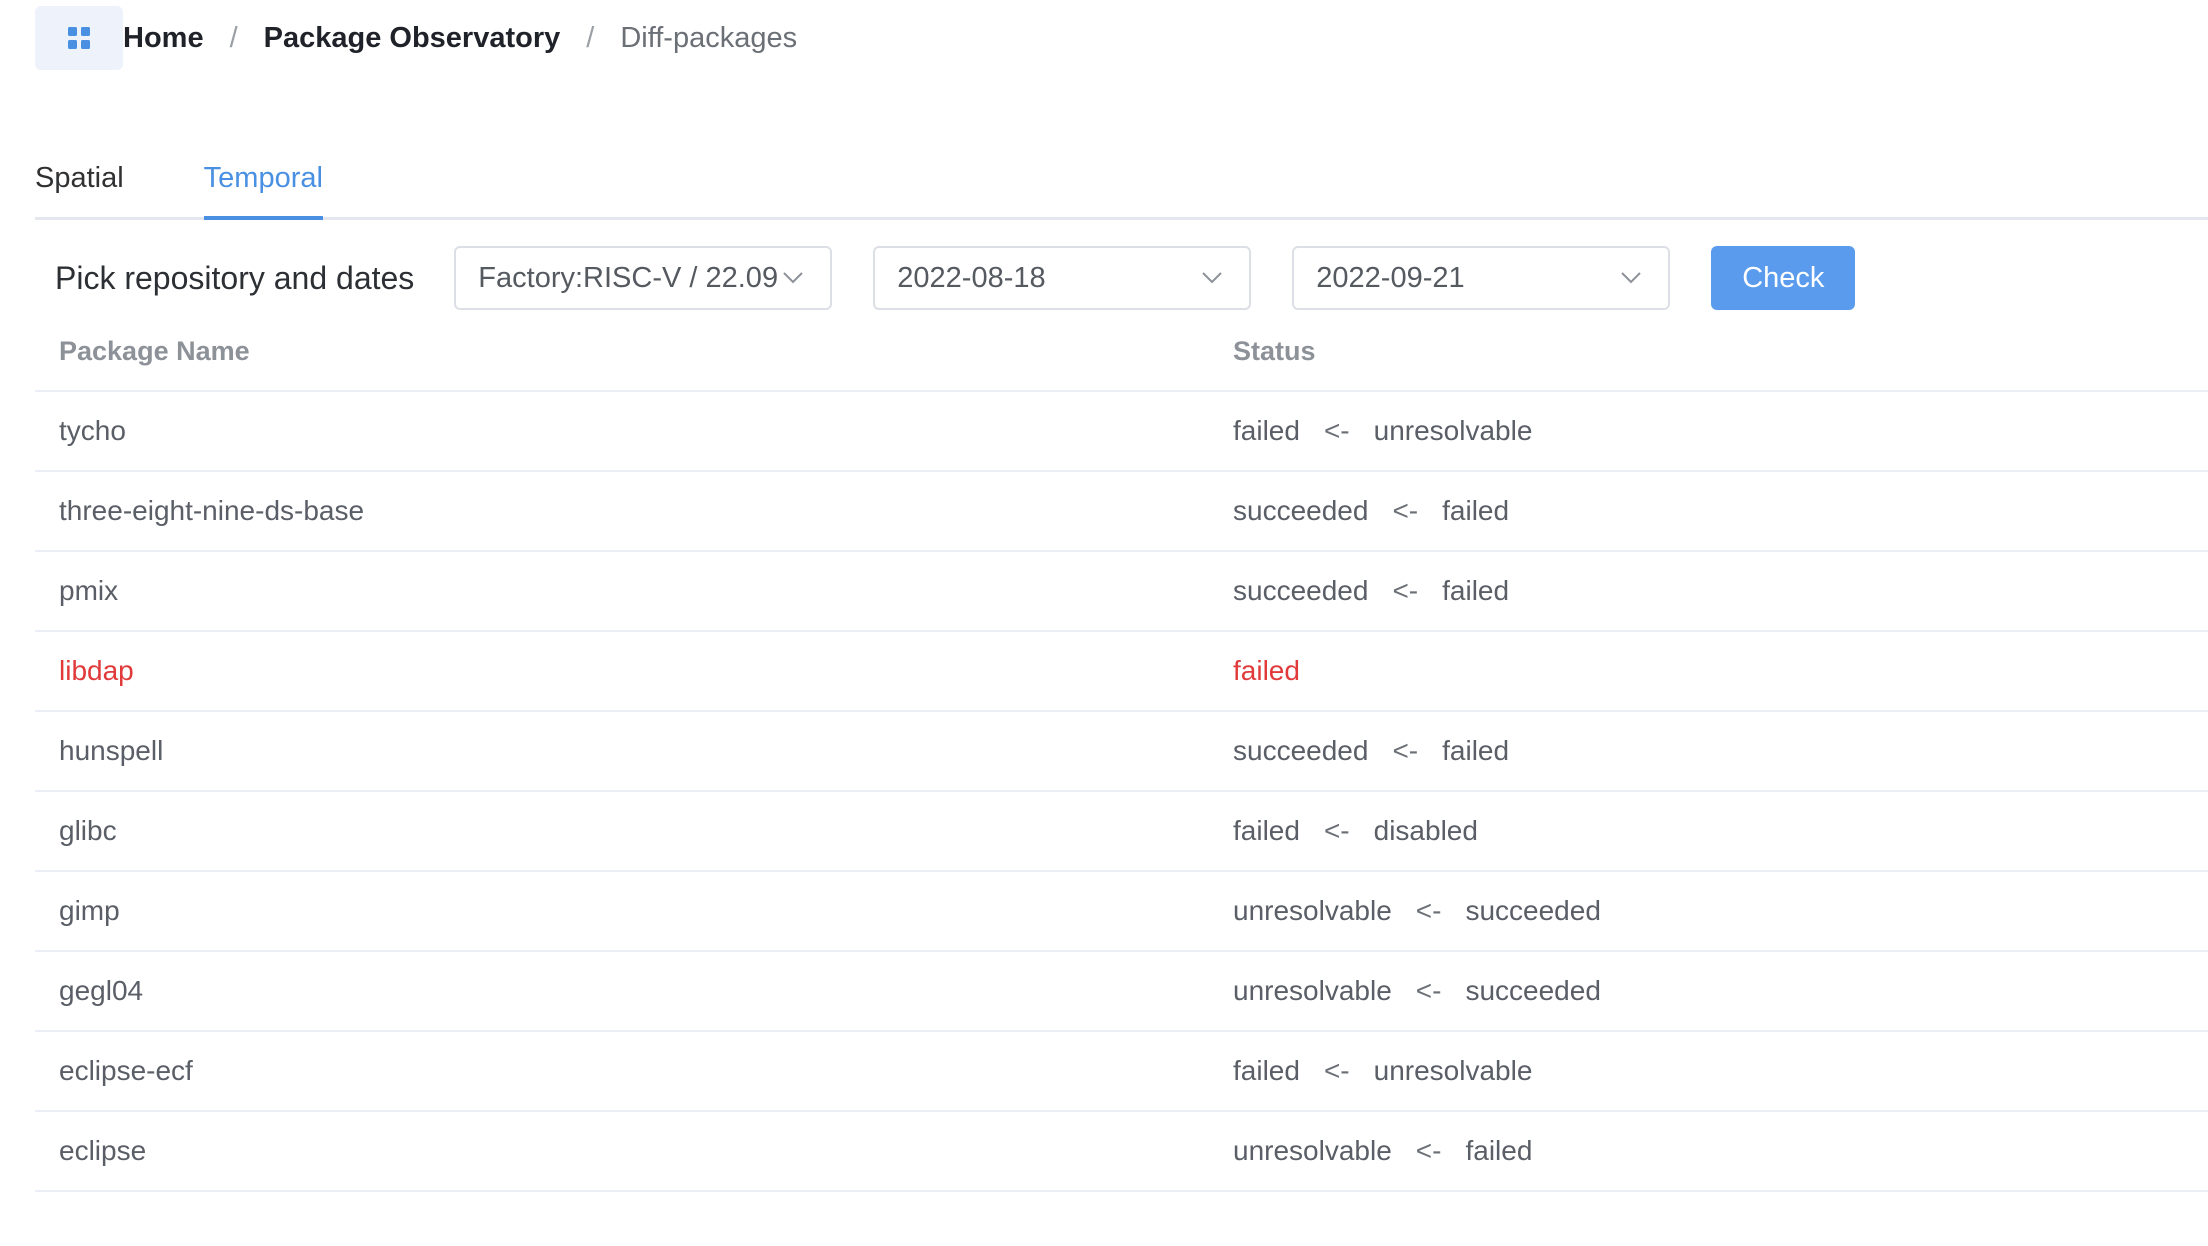  What do you see at coordinates (412, 38) in the screenshot?
I see `breadcrumb-package-observatory: Package Observatory` at bounding box center [412, 38].